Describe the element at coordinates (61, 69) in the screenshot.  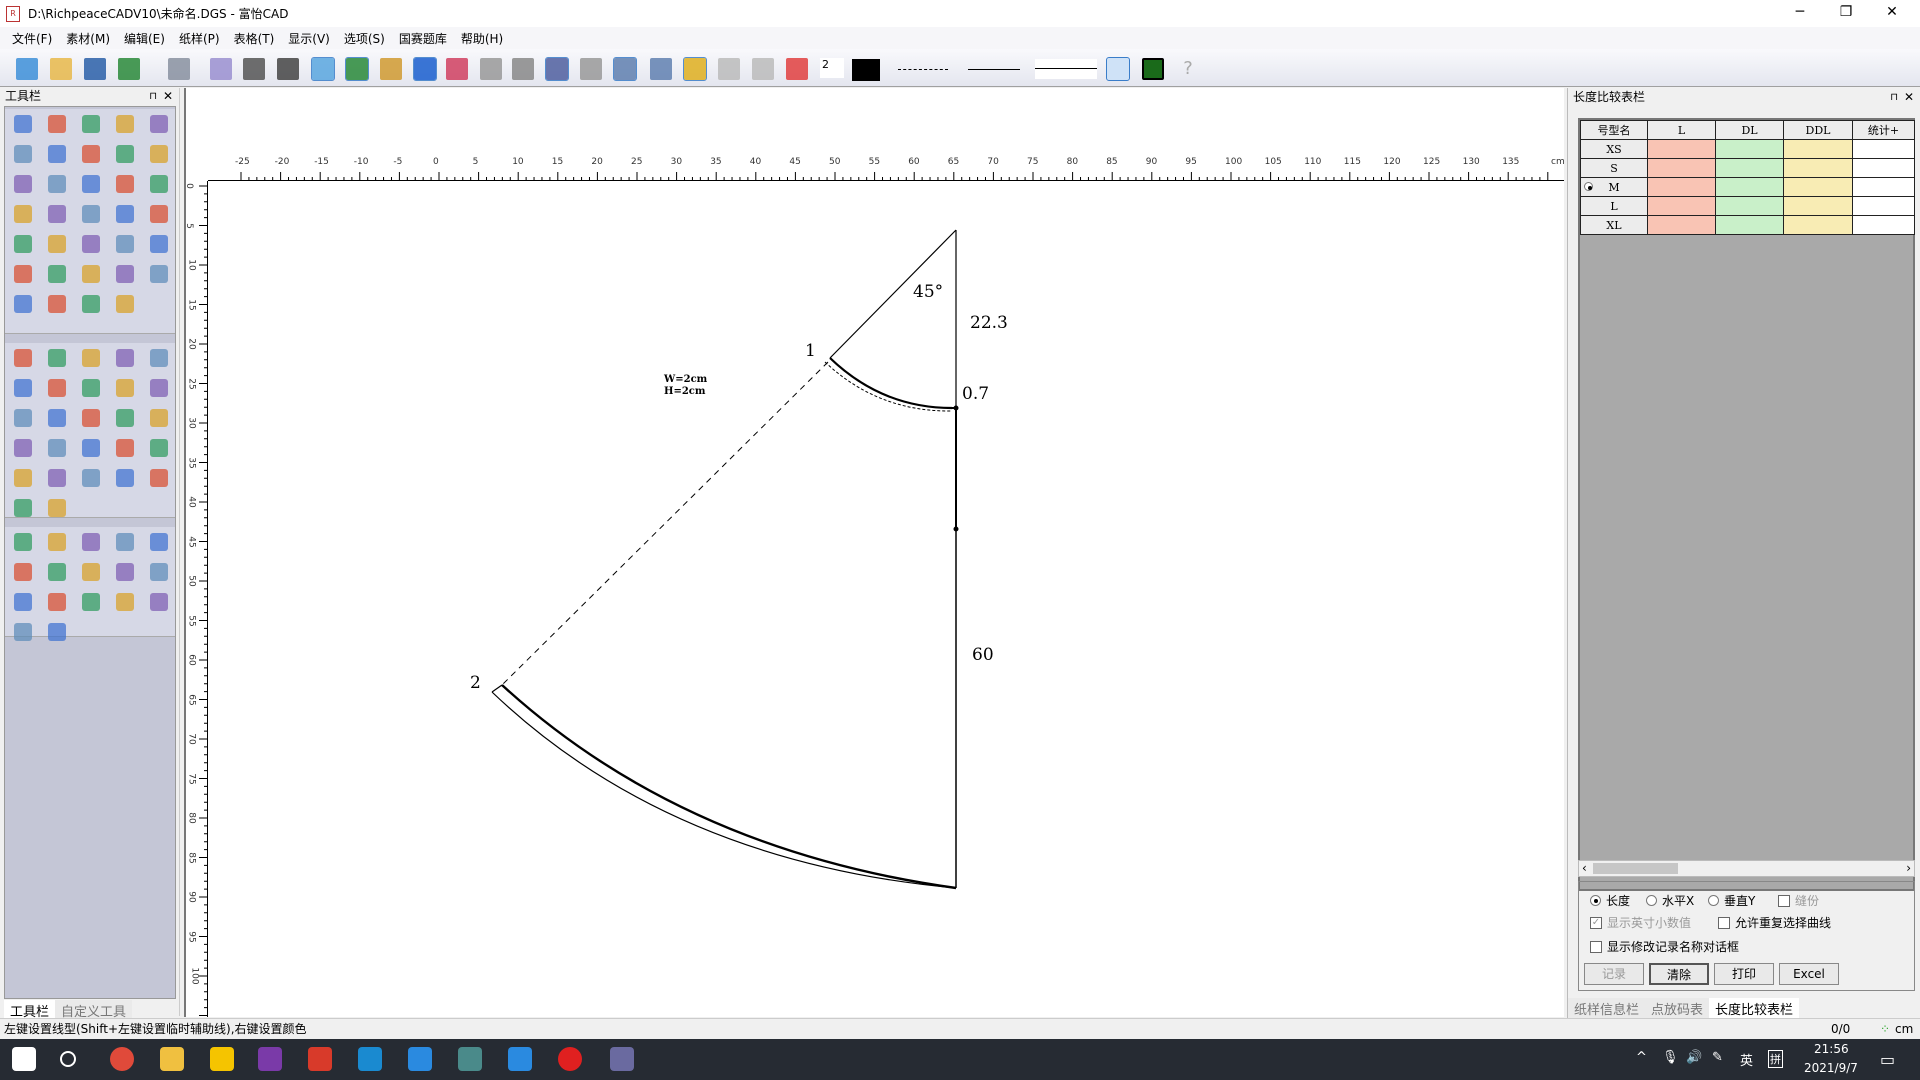
I see `open-folder-icon` at that location.